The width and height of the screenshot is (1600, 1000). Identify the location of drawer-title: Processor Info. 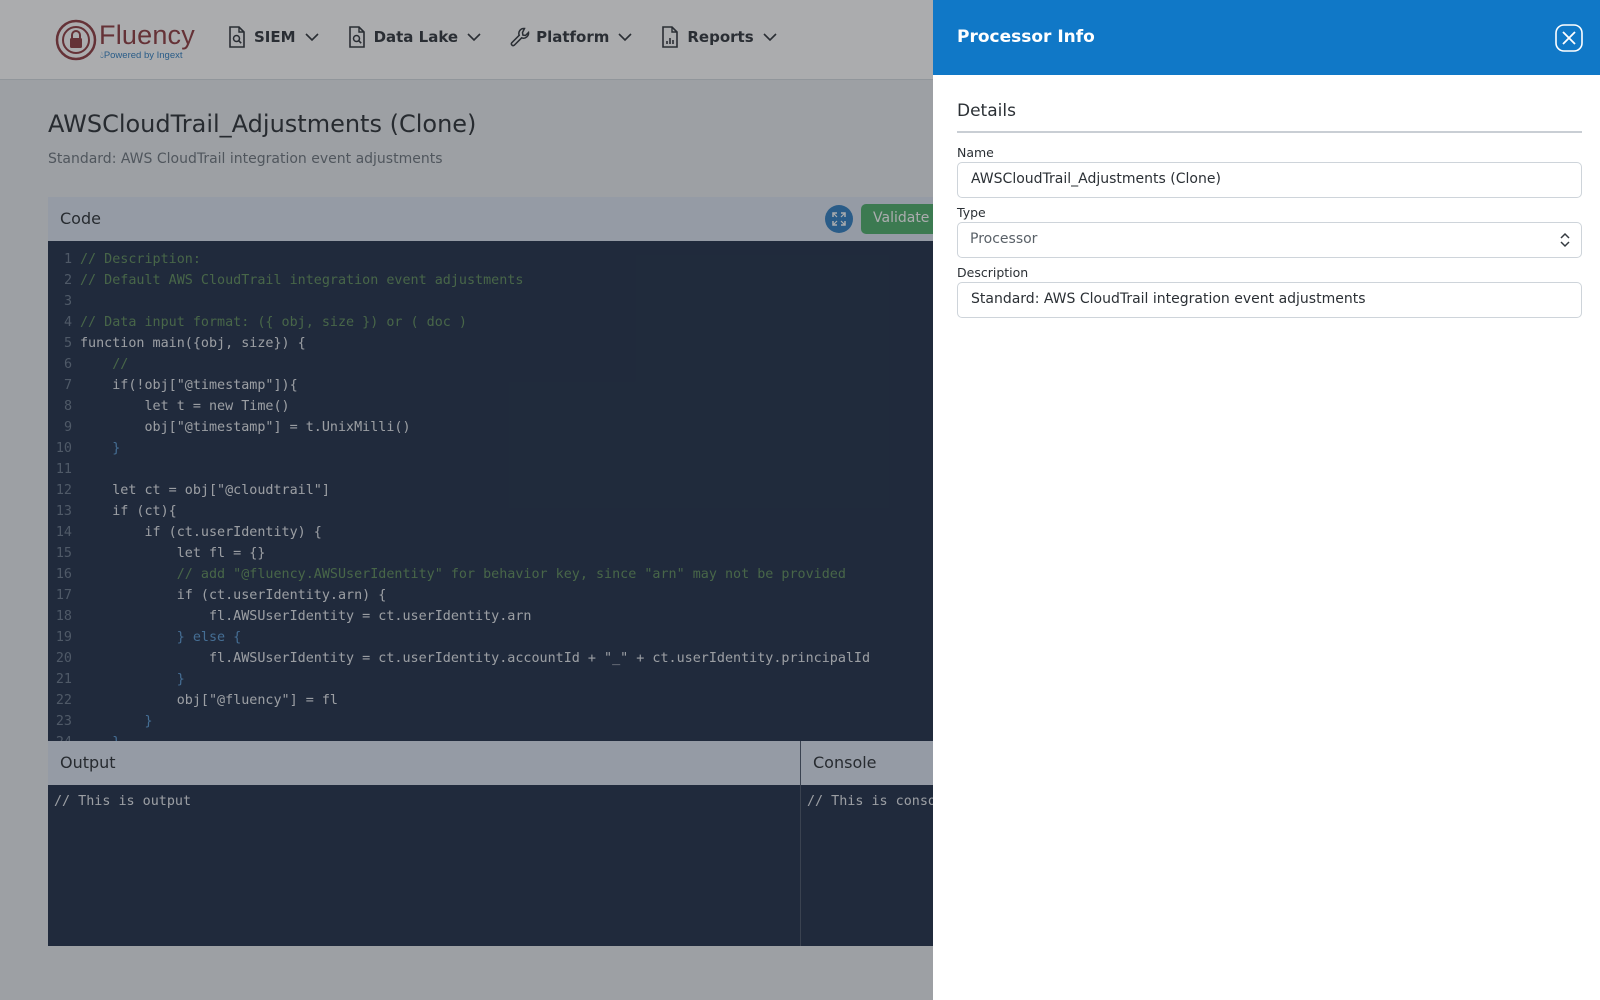
(1026, 37).